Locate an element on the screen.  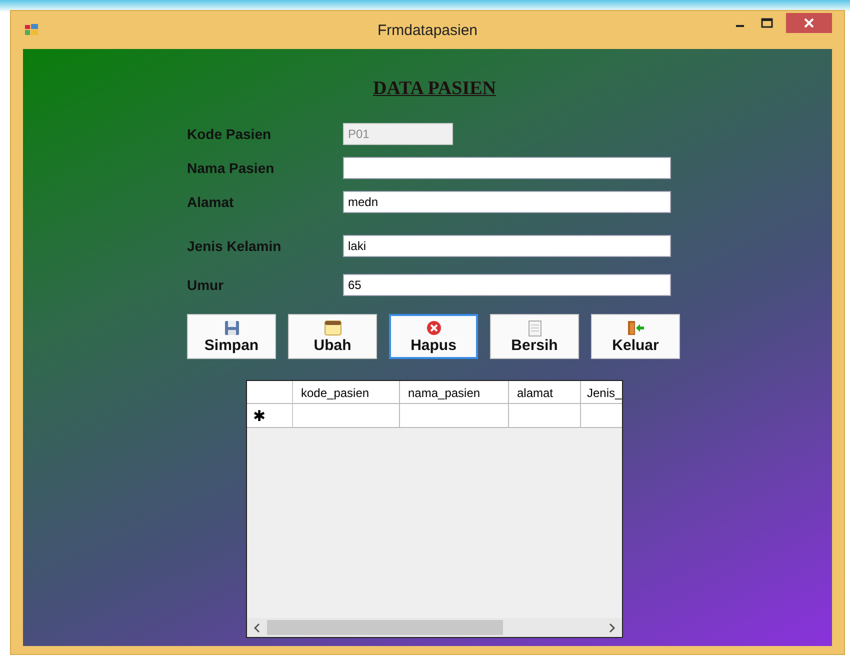
table-cell is located at coordinates (545, 416).